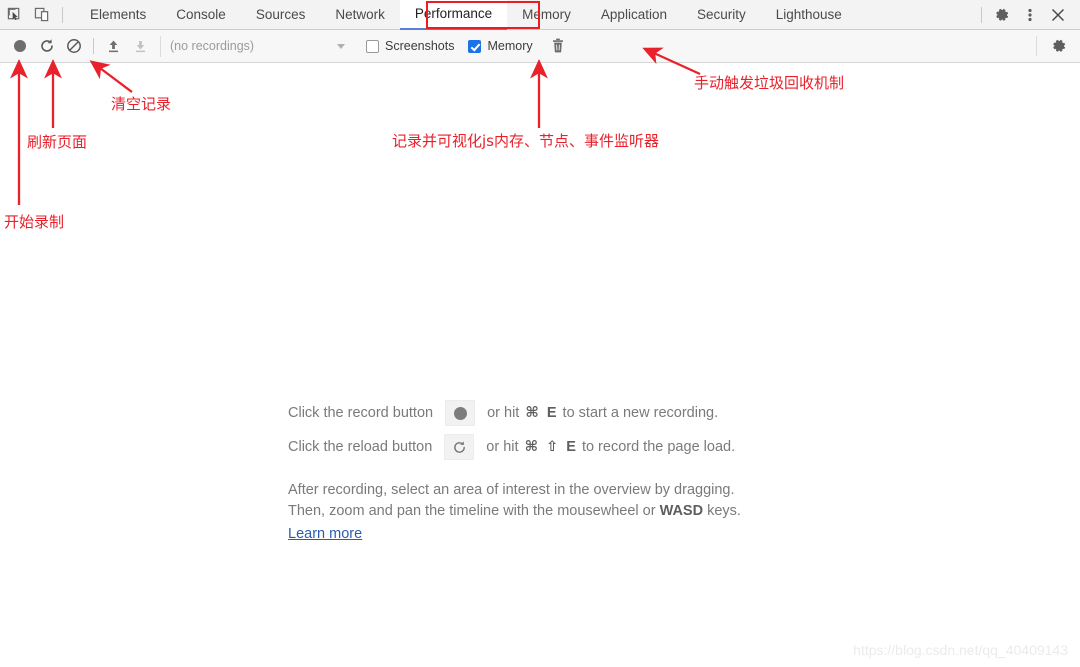  What do you see at coordinates (724, 511) in the screenshot?
I see `help-line-2-c: keys.` at bounding box center [724, 511].